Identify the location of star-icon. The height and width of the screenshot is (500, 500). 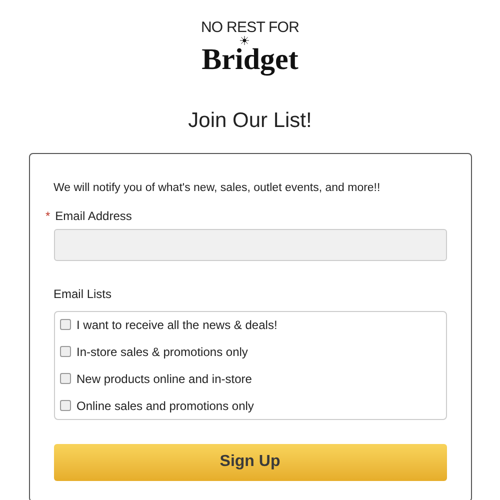
(244, 40).